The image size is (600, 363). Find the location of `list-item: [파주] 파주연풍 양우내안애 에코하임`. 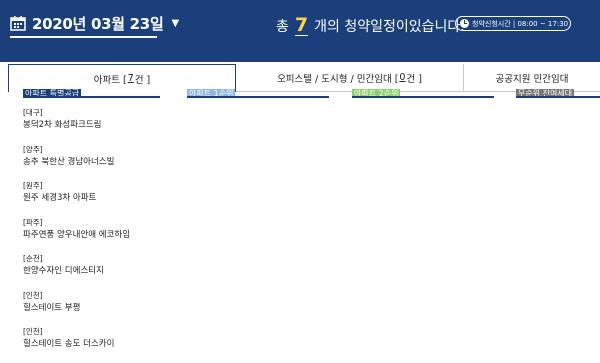

list-item: [파주] 파주연풍 양우내안애 에코하임 is located at coordinates (123, 235).